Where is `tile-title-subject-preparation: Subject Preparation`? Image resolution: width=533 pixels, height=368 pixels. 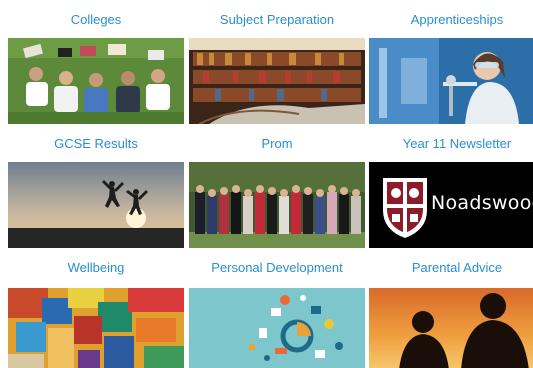 tile-title-subject-preparation: Subject Preparation is located at coordinates (277, 20).